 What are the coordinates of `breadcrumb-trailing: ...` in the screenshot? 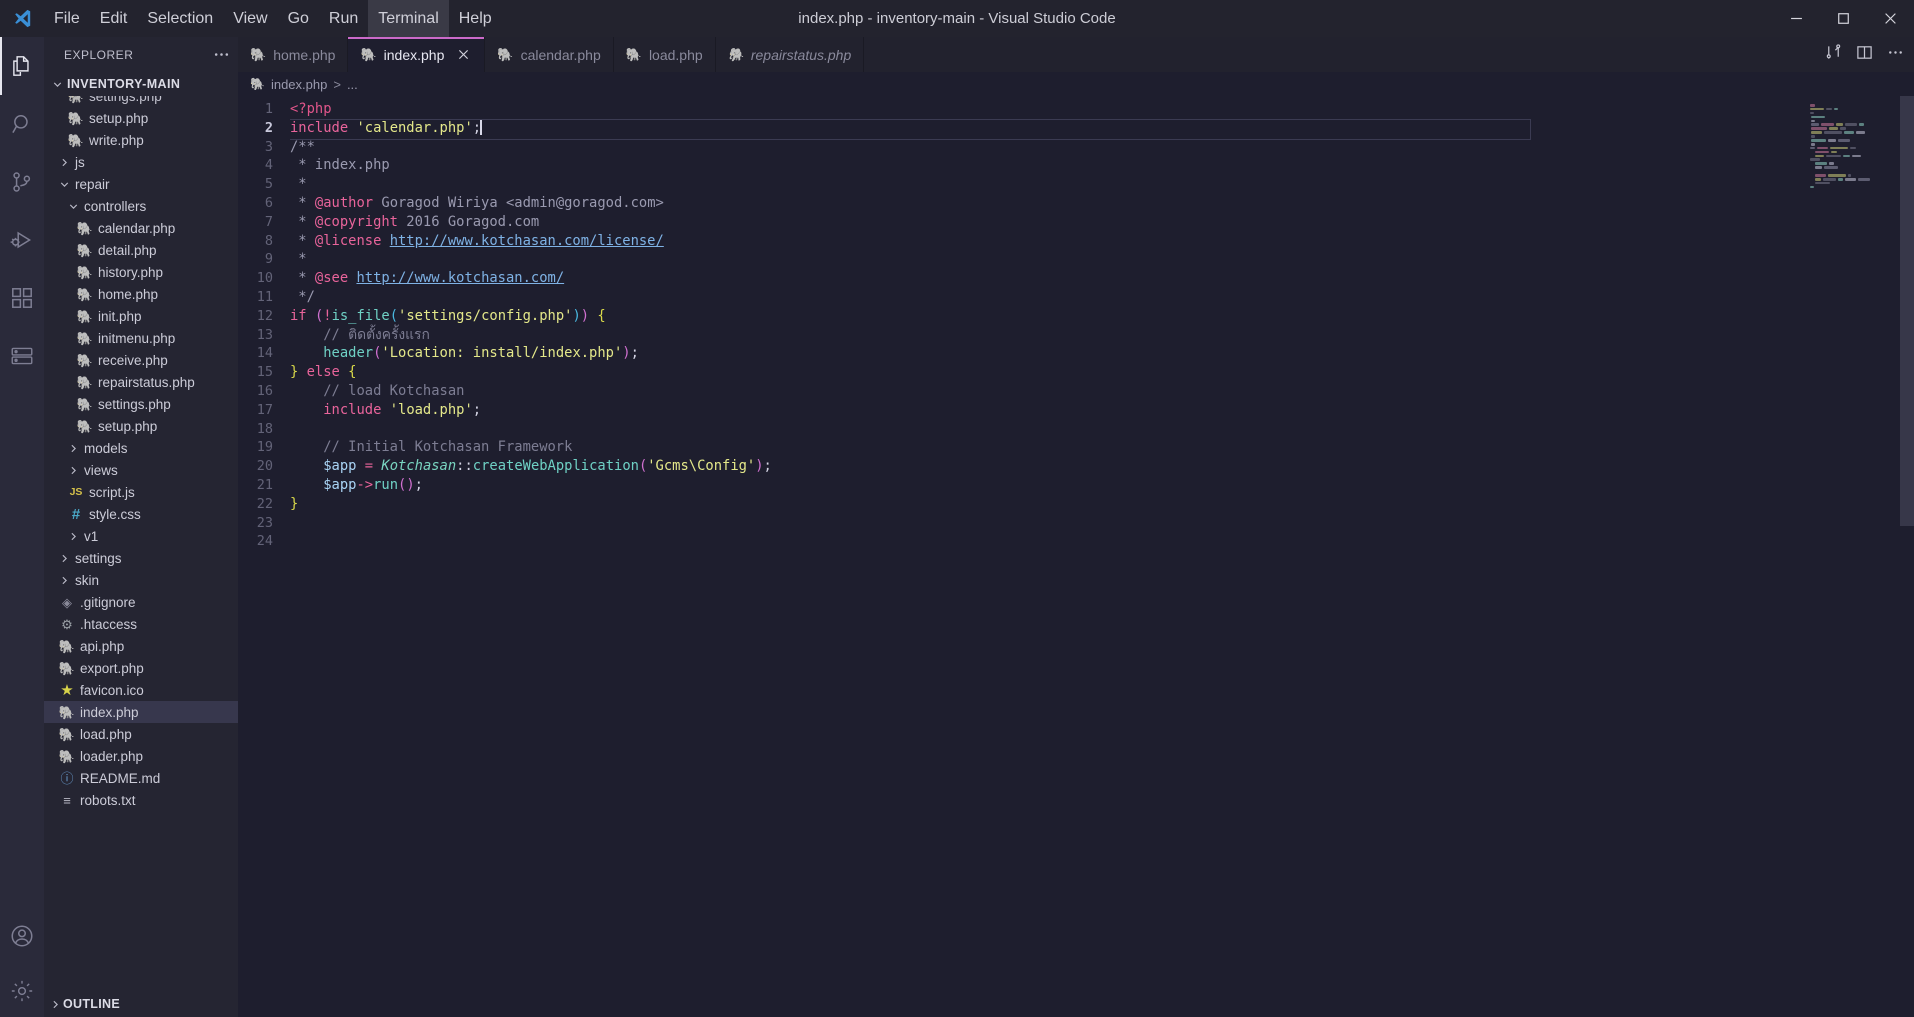 It's located at (352, 84).